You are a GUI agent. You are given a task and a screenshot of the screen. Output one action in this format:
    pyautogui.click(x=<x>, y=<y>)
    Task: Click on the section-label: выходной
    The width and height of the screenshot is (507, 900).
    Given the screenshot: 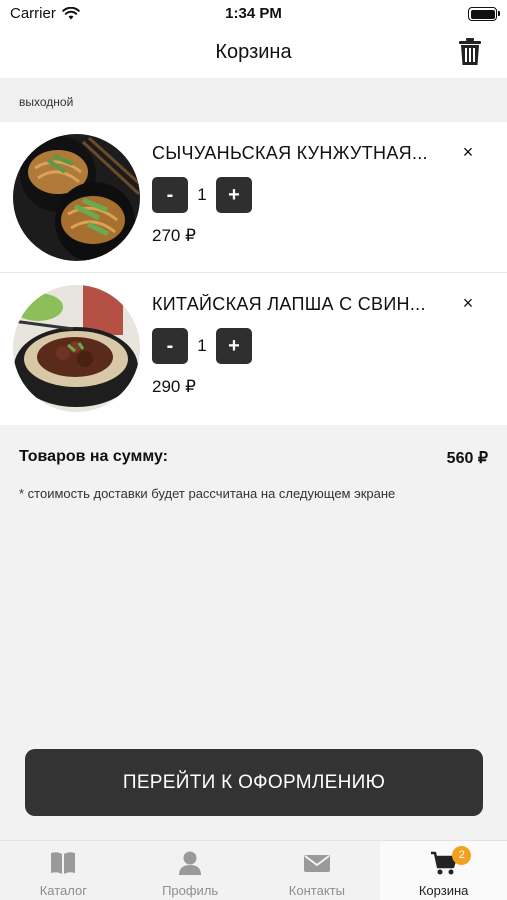 What is the action you would take?
    pyautogui.click(x=46, y=102)
    